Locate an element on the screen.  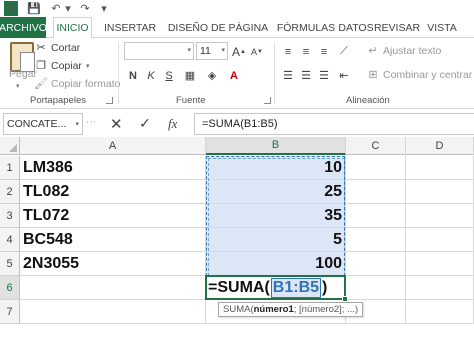
font-launcher-icon is located at coordinates (267, 100).